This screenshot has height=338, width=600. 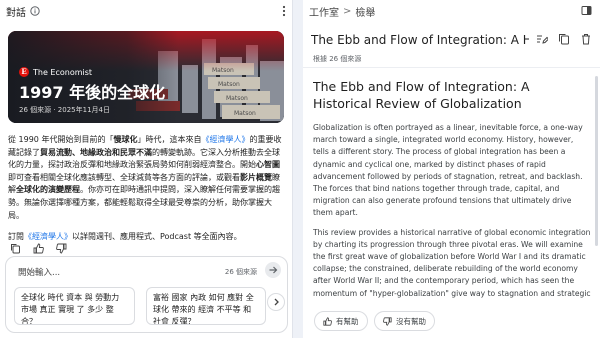 I want to click on helpful-label: 有幫助, so click(x=347, y=321).